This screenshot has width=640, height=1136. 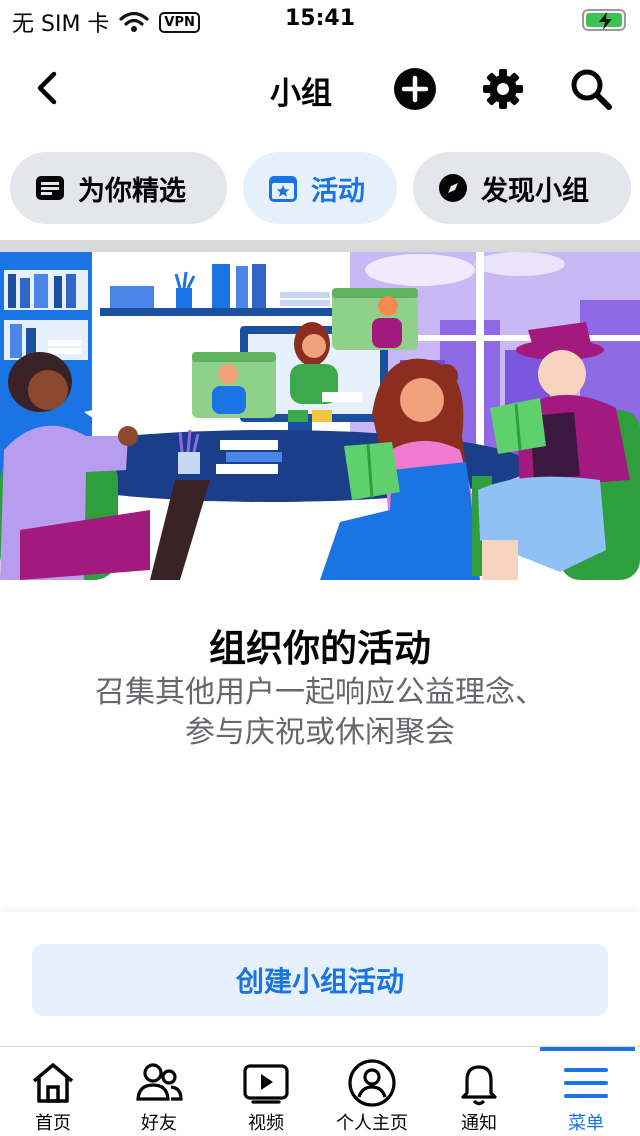 I want to click on search-button, so click(x=591, y=89).